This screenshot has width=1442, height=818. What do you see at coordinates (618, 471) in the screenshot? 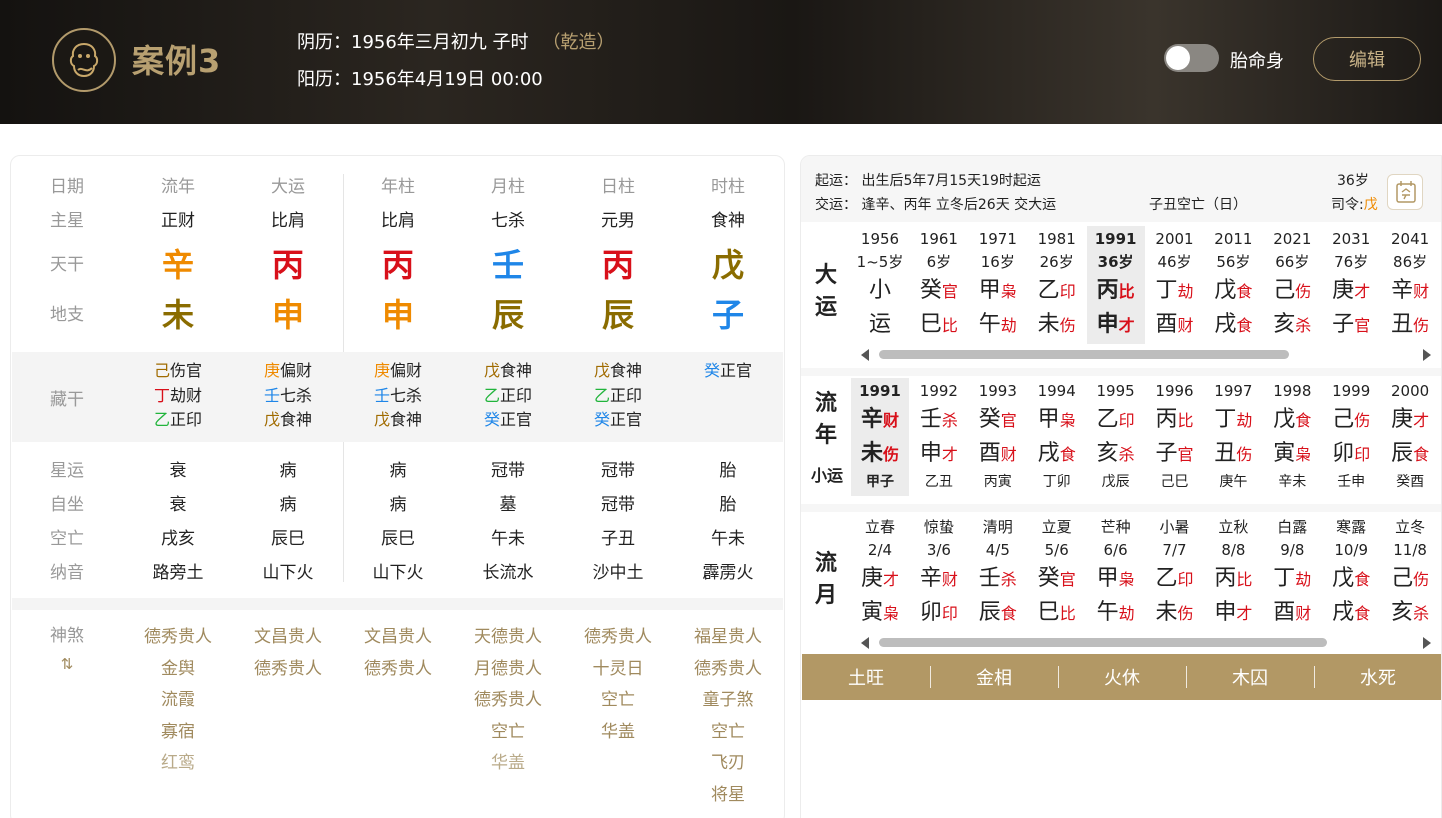
I see `xingyun-value: 冠带` at bounding box center [618, 471].